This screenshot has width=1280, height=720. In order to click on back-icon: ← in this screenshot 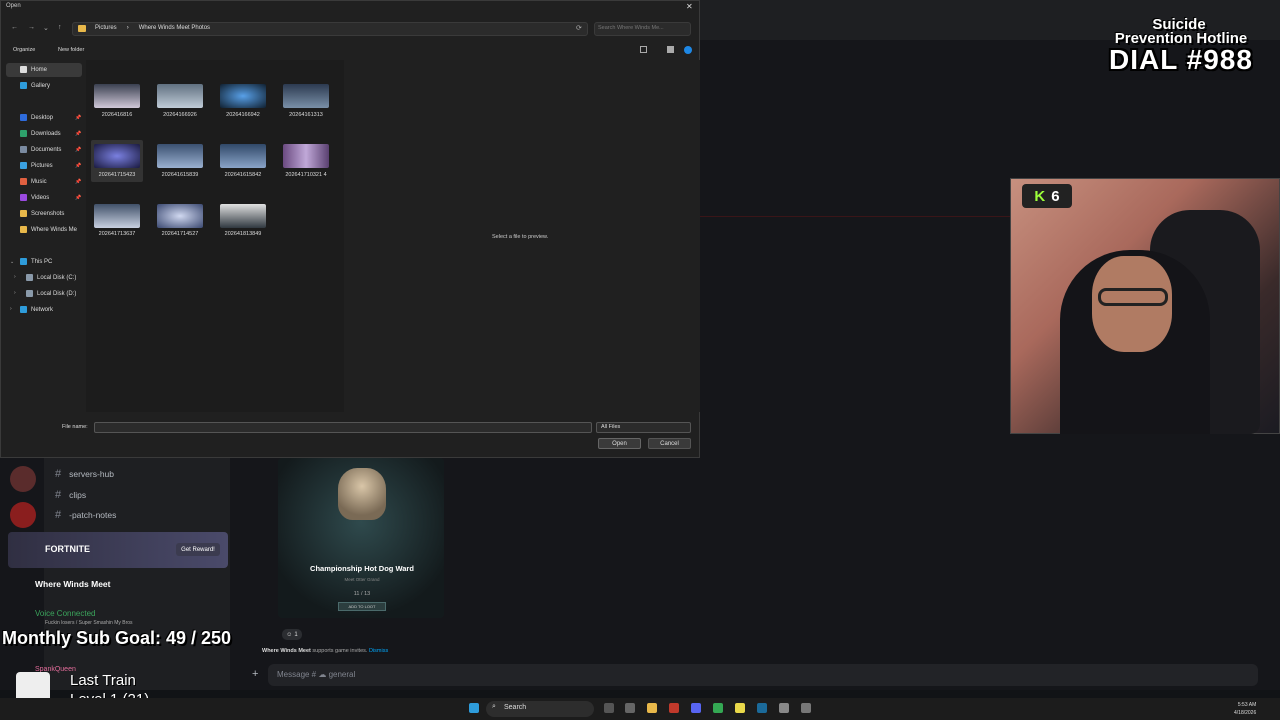, I will do `click(14, 27)`.